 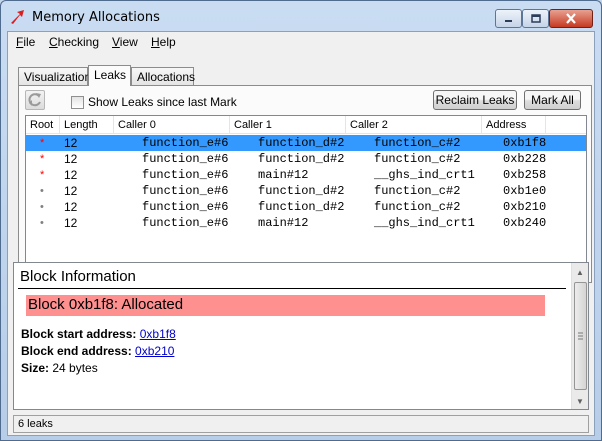 I want to click on cell-address: 0xb210, so click(x=525, y=207).